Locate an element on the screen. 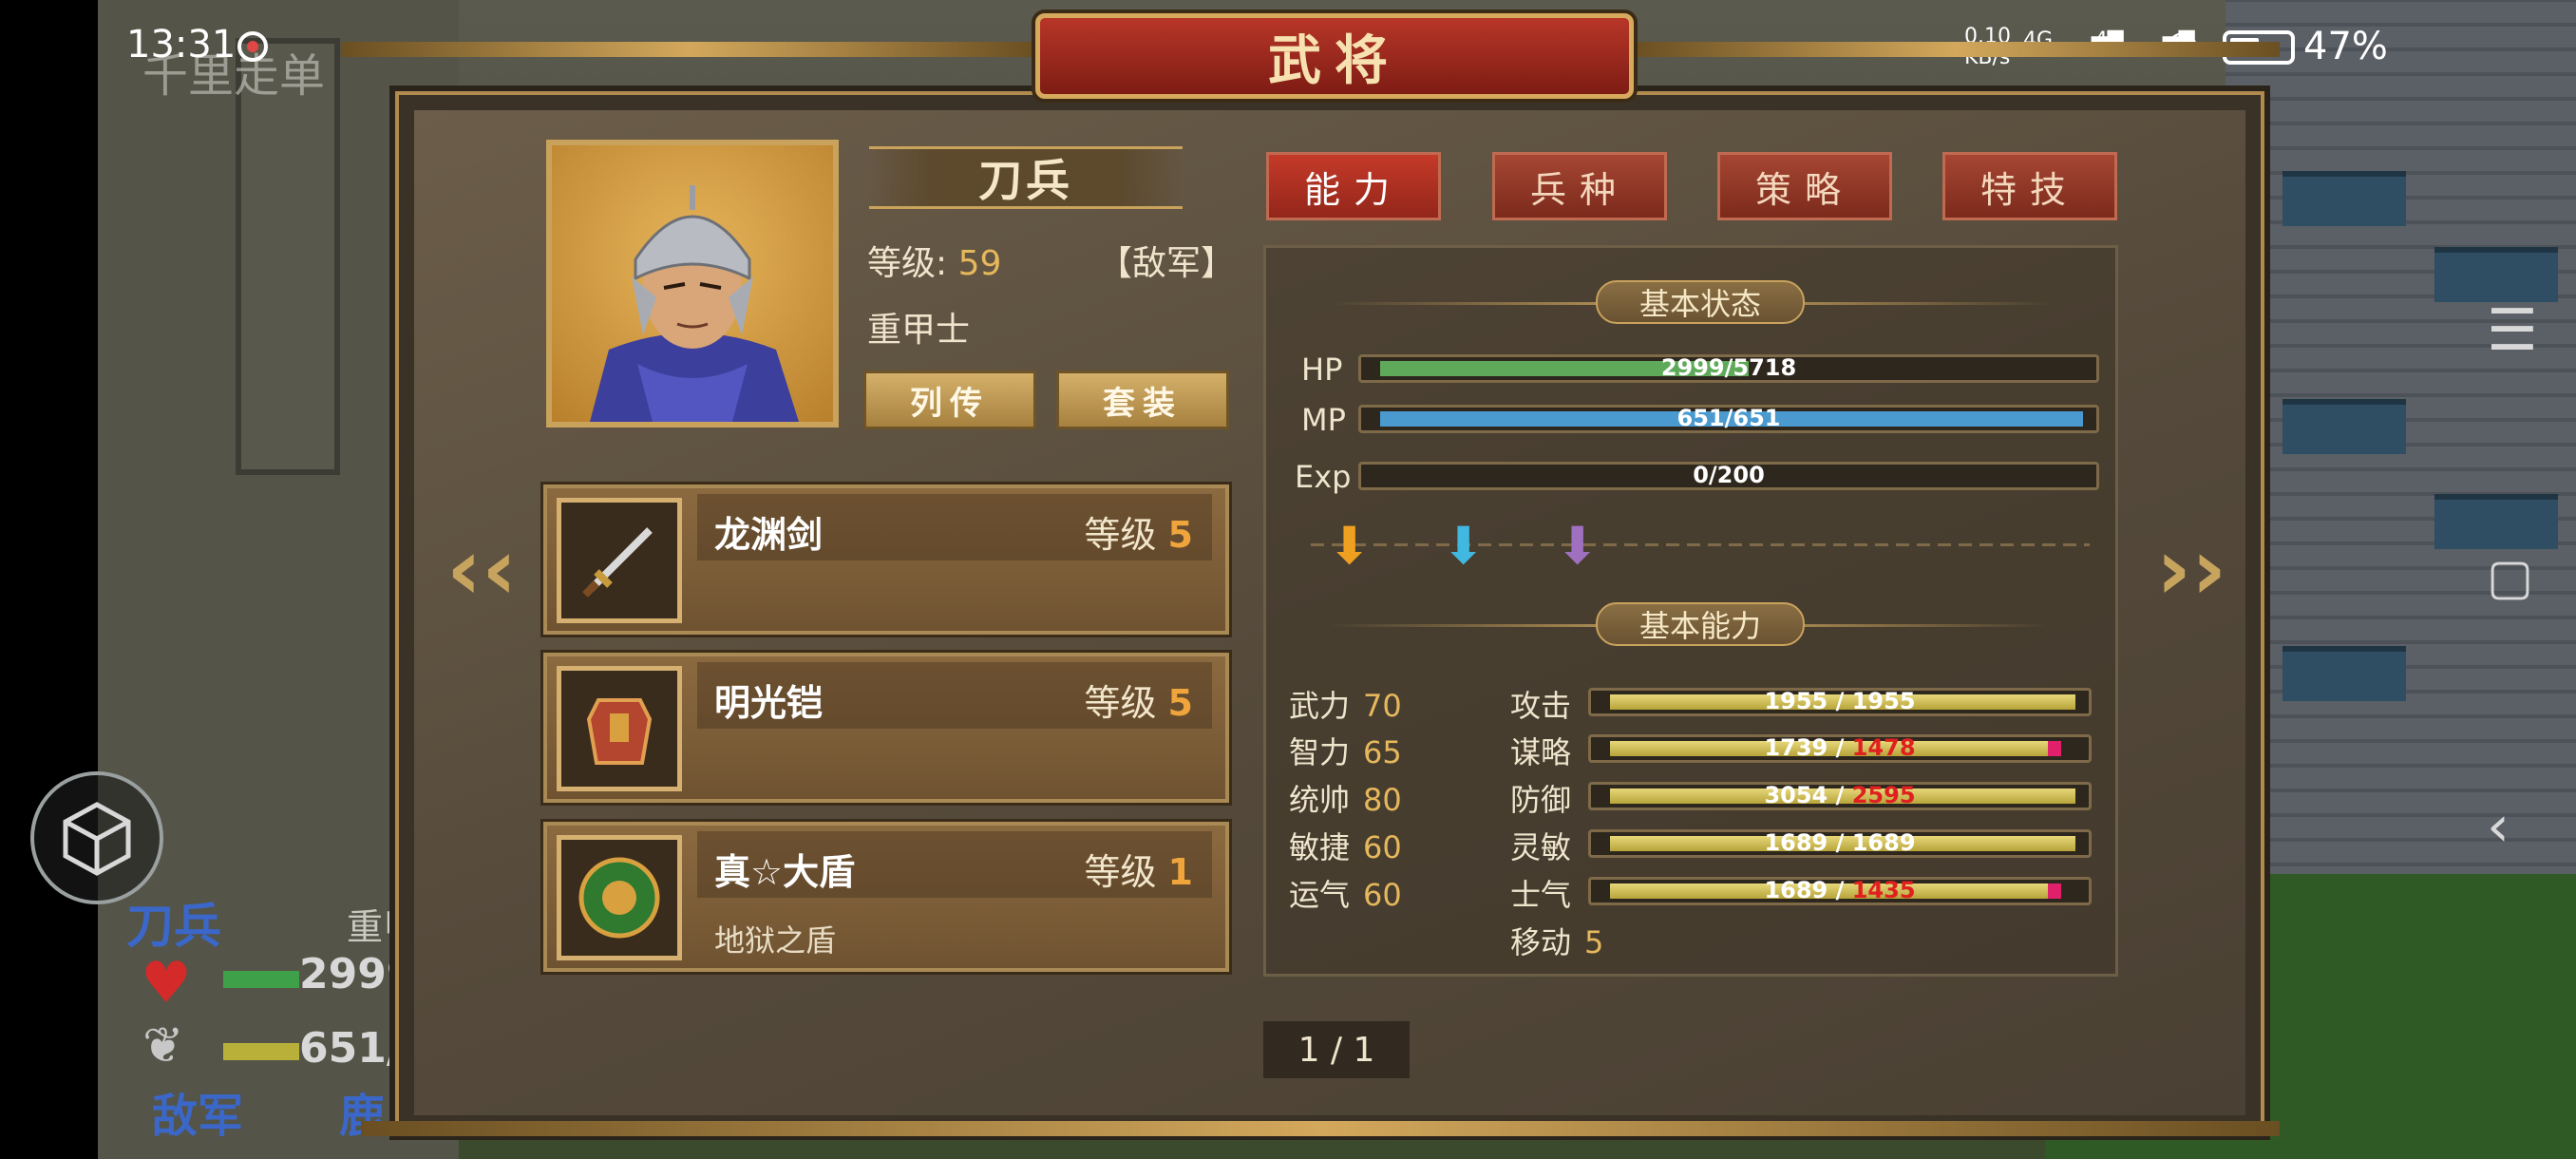 The width and height of the screenshot is (2576, 1159). derived-stat-label: 防御 is located at coordinates (1541, 800).